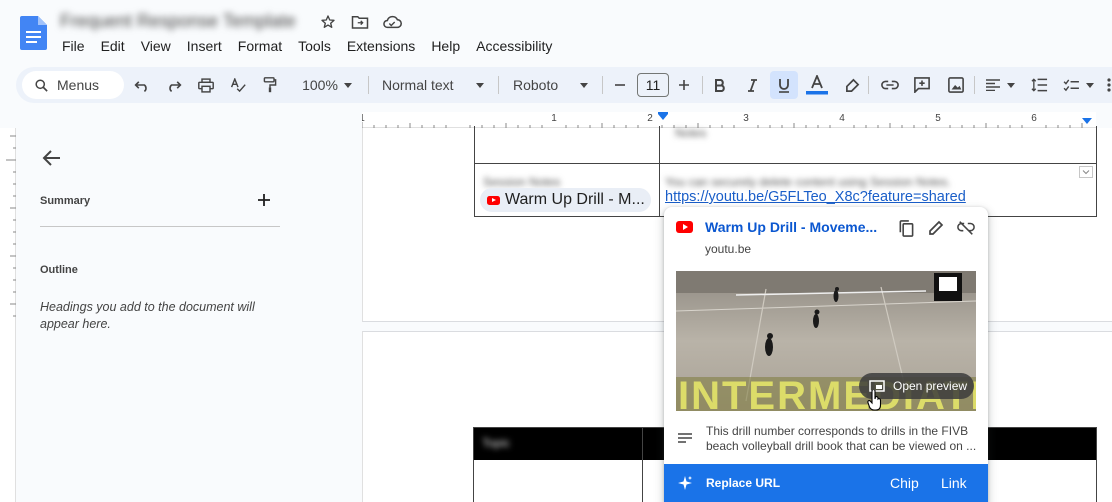  I want to click on bold-button, so click(720, 85).